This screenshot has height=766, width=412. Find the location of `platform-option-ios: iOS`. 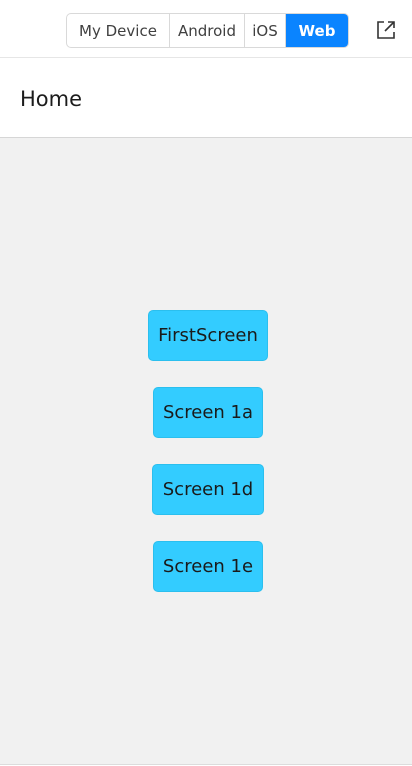

platform-option-ios: iOS is located at coordinates (265, 30).